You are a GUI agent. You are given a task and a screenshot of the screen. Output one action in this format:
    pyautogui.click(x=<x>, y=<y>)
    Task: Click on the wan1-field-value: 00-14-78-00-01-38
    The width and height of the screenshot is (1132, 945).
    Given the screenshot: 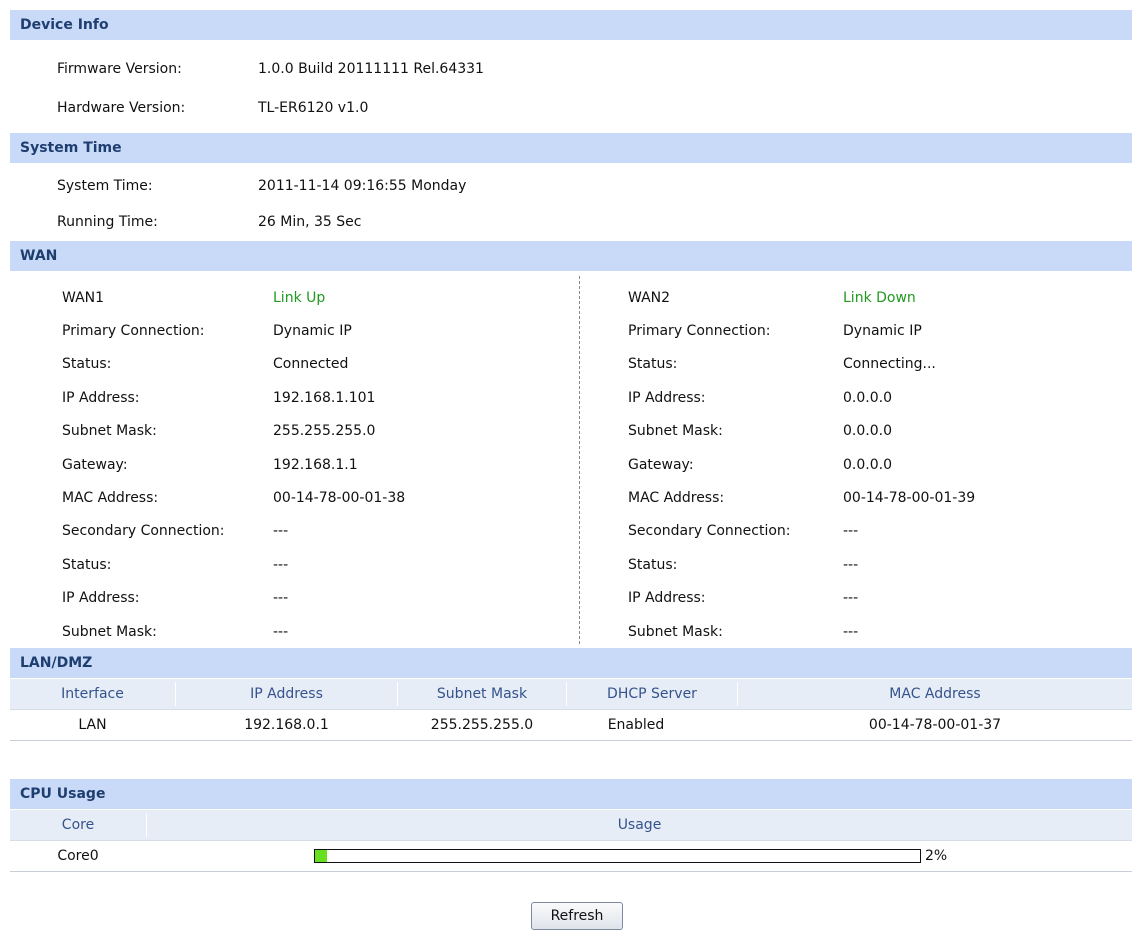 What is the action you would take?
    pyautogui.click(x=339, y=498)
    